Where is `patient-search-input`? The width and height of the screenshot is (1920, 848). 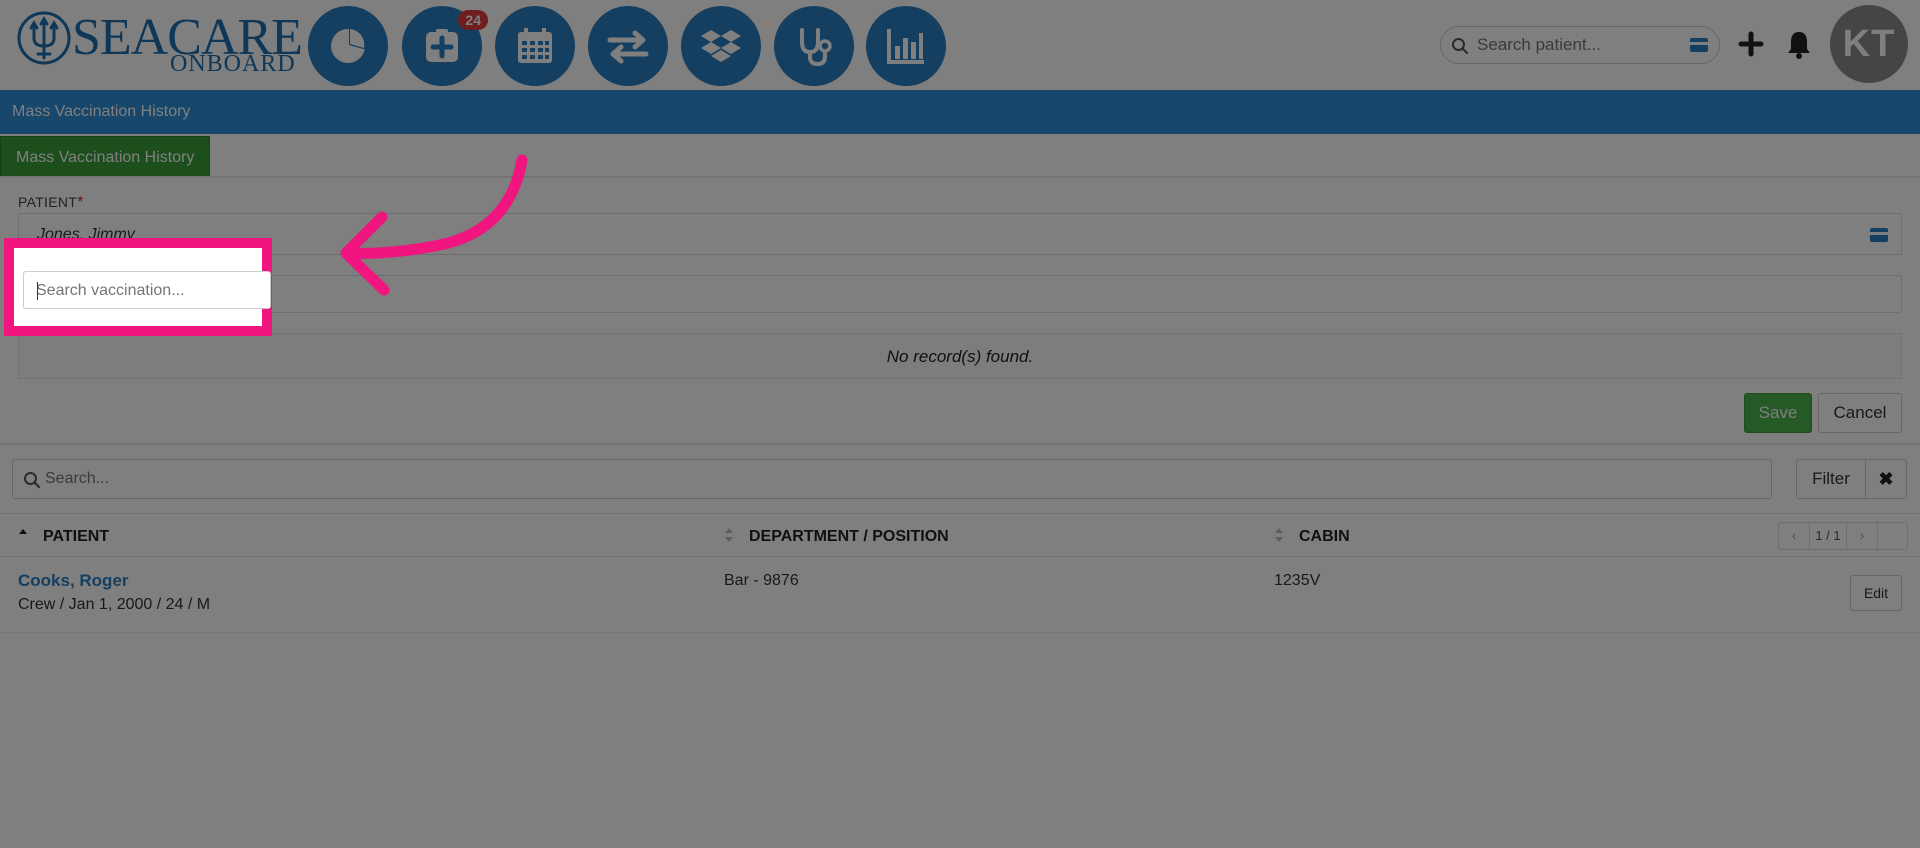 patient-search-input is located at coordinates (1577, 45).